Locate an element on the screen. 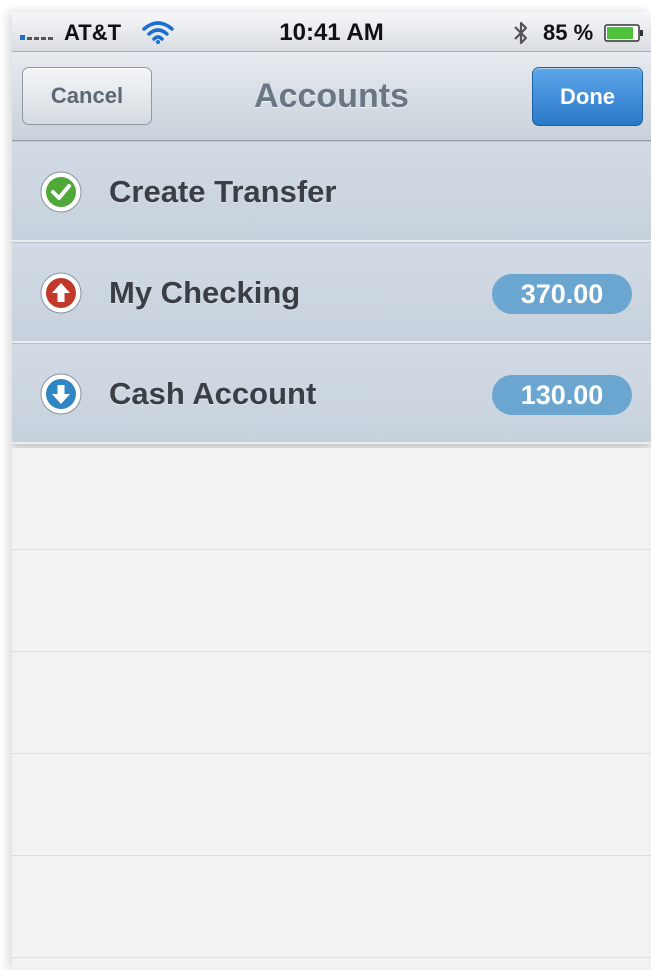 The height and width of the screenshot is (970, 651). create-transfer-row: Create Transfer is located at coordinates (331, 191).